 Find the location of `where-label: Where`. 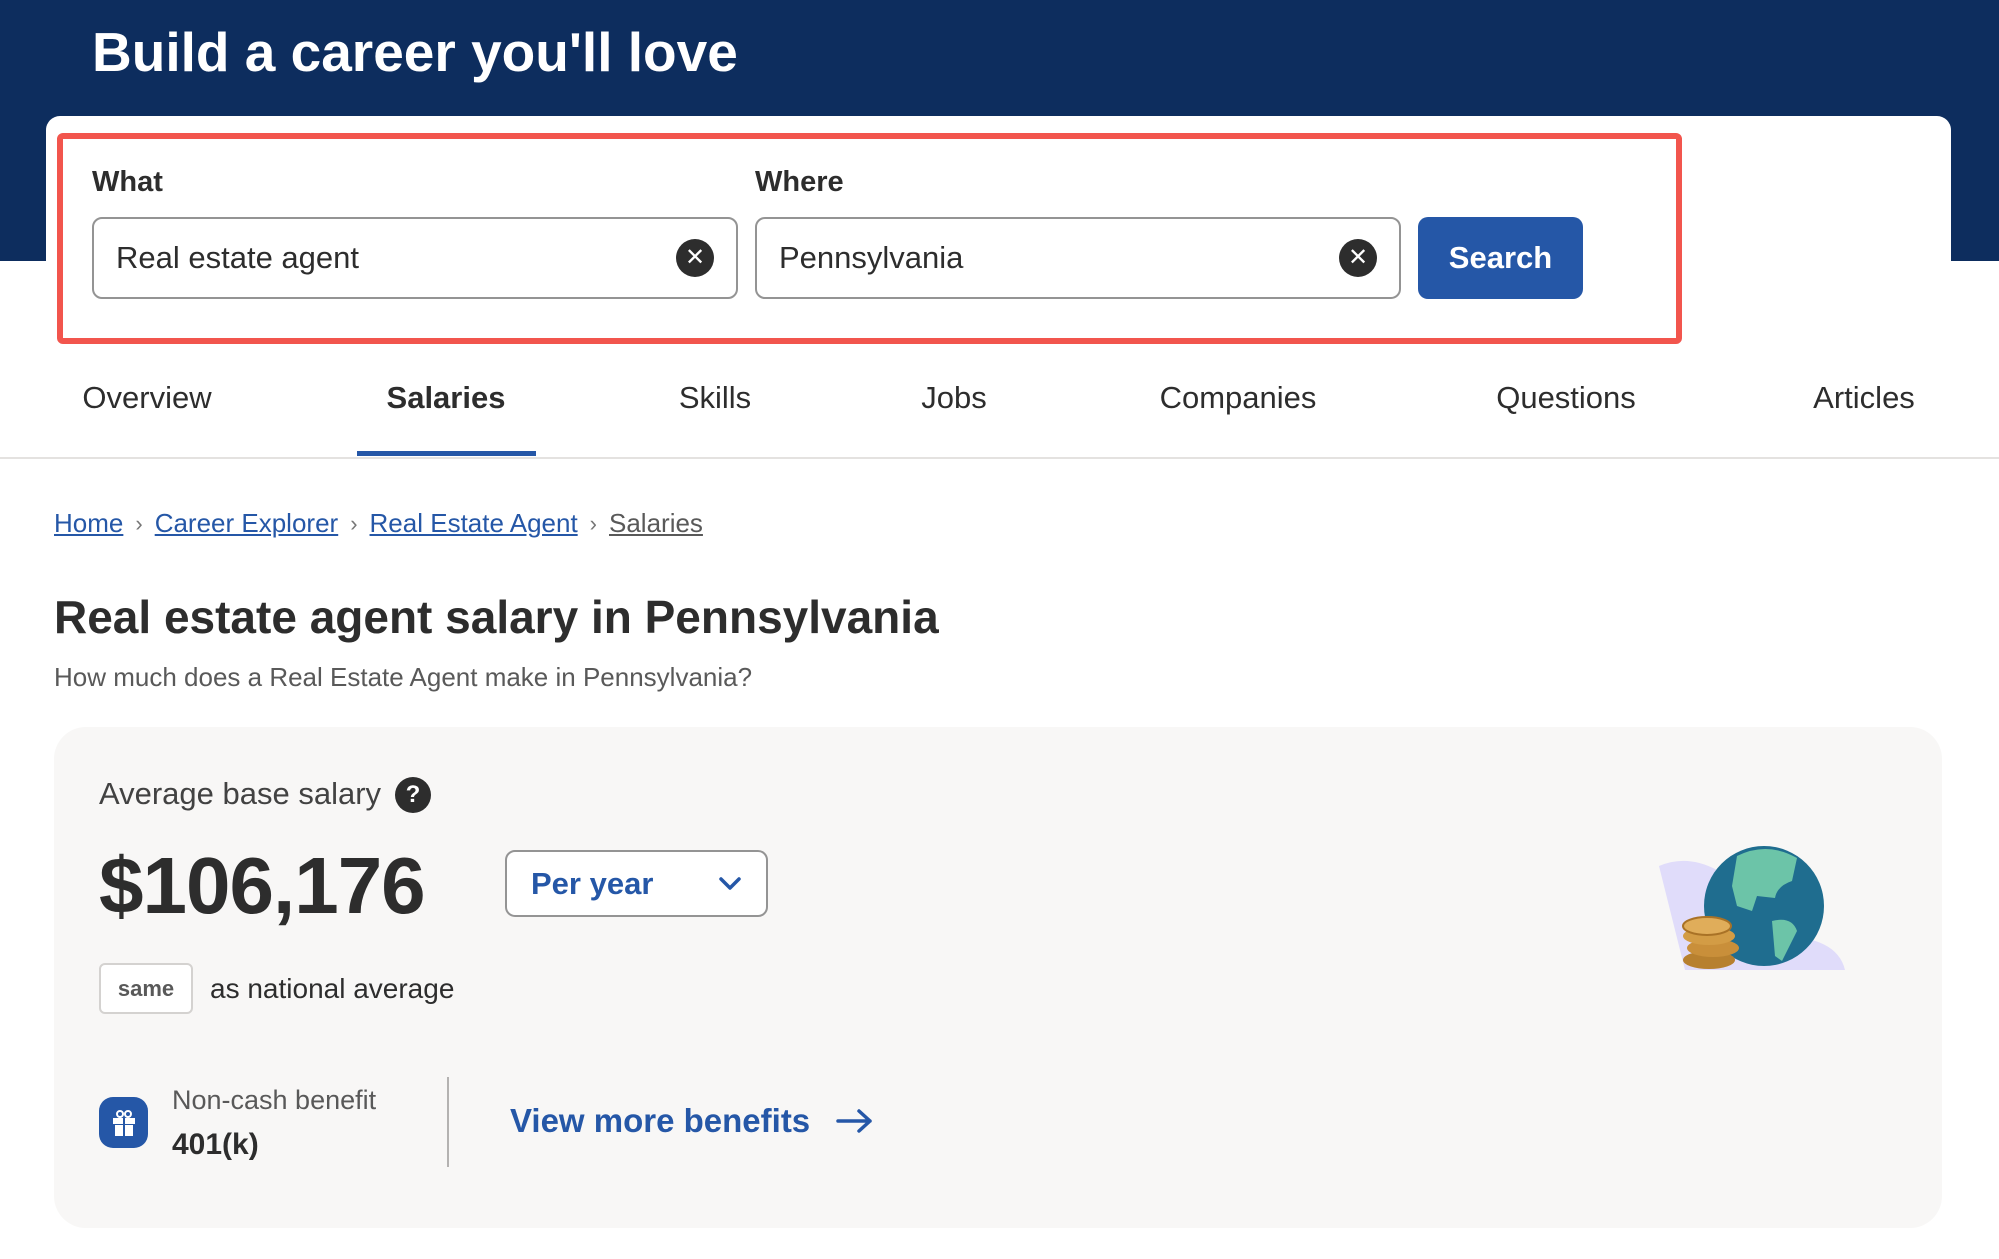

where-label: Where is located at coordinates (799, 182).